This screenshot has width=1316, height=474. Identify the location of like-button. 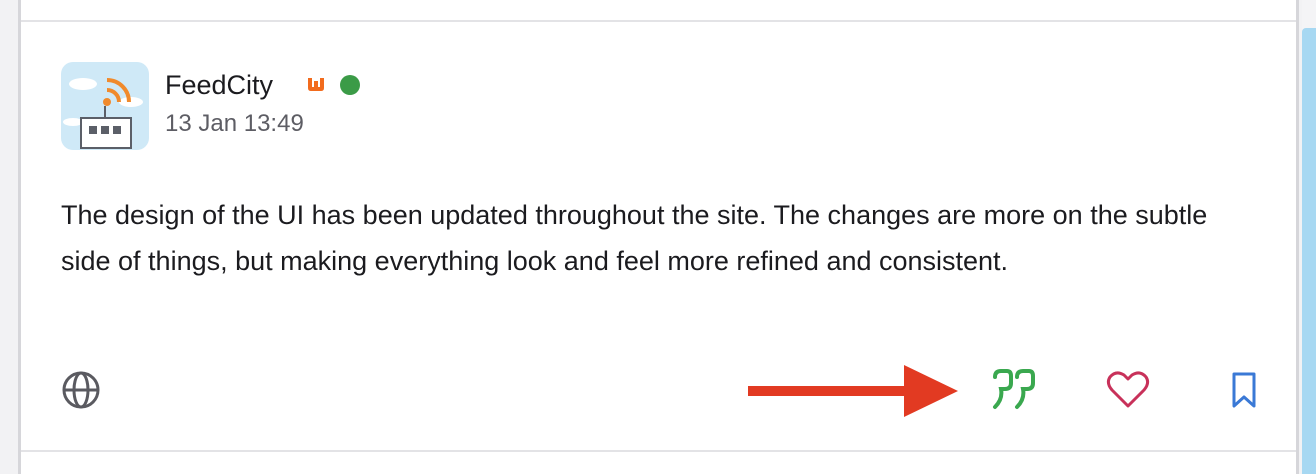
(1128, 390).